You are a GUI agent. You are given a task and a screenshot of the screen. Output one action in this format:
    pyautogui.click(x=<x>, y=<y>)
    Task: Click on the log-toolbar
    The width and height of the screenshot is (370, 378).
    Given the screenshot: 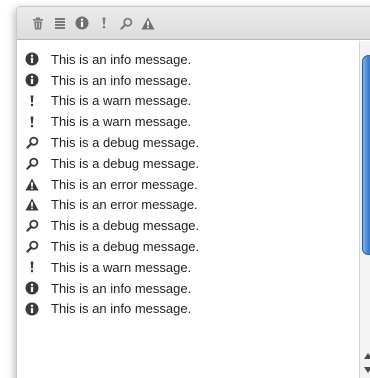 What is the action you would take?
    pyautogui.click(x=193, y=23)
    